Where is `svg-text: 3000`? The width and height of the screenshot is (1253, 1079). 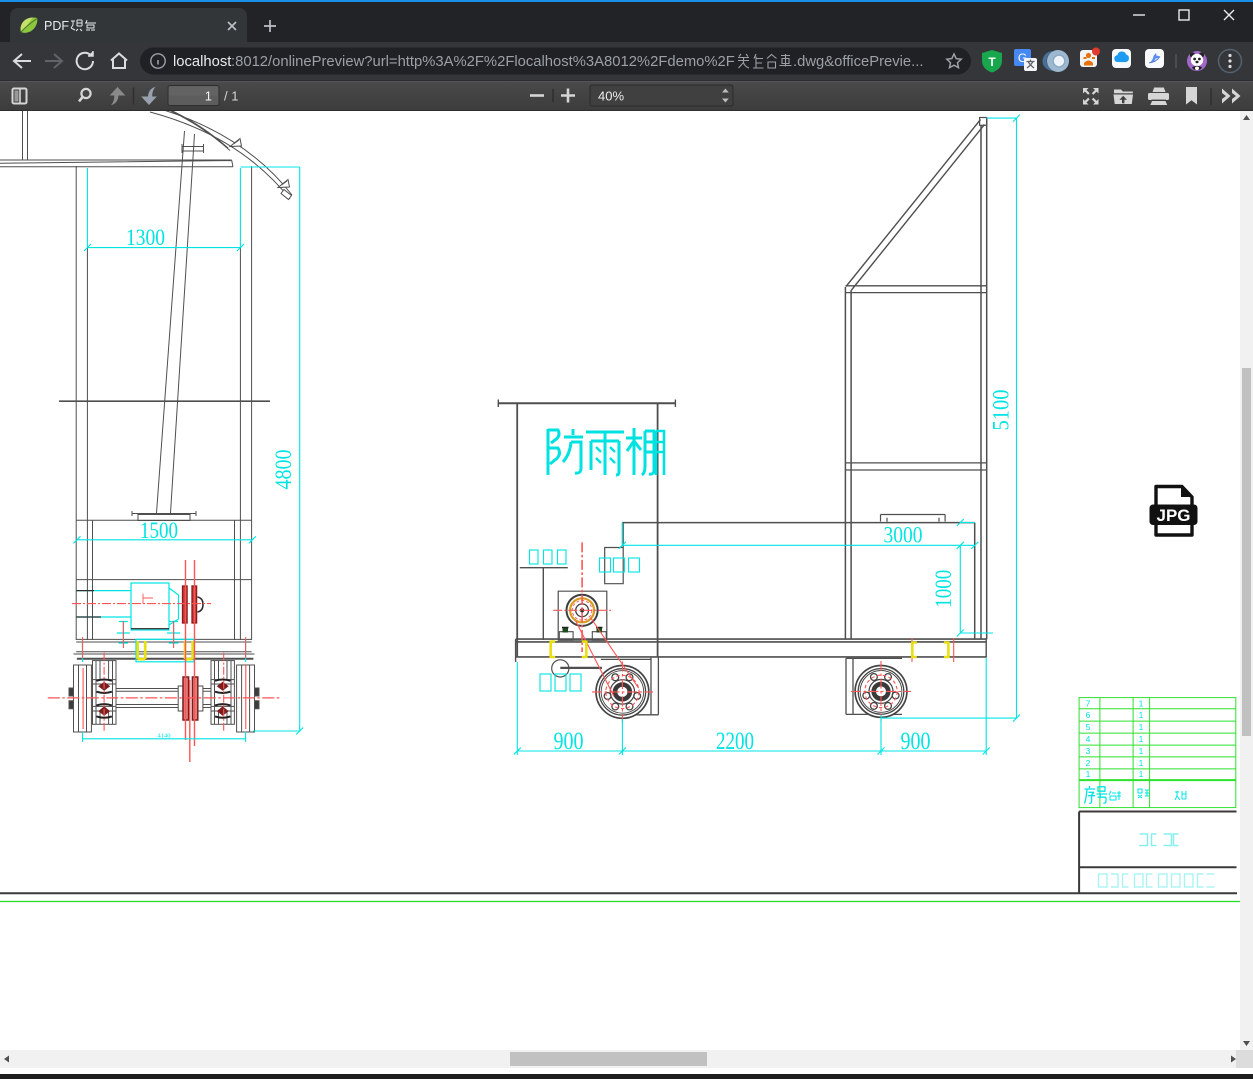
svg-text: 3000 is located at coordinates (903, 535).